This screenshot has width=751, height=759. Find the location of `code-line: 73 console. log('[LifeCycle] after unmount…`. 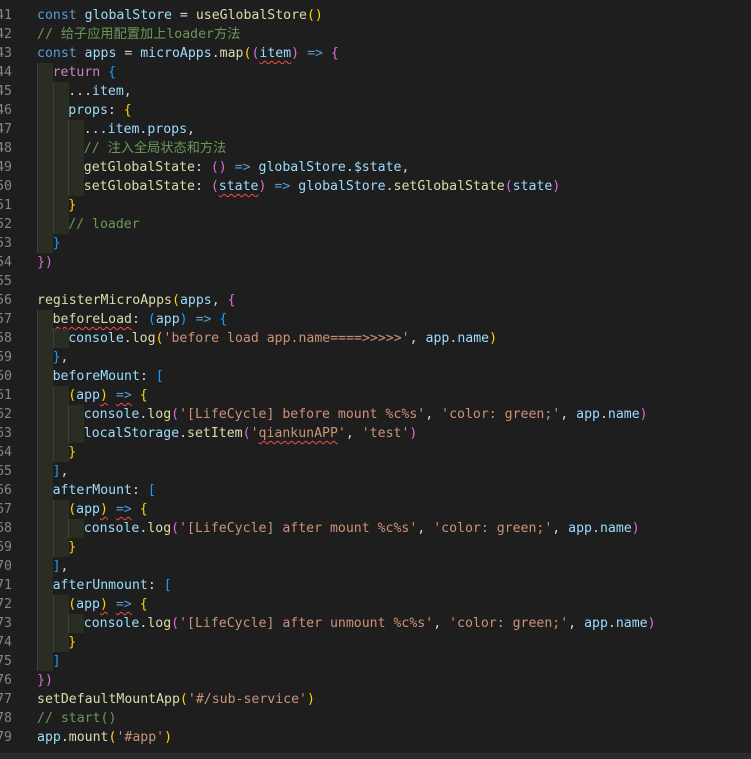

code-line: 73 console. log('[LifeCycle] after unmount… is located at coordinates (375, 623).